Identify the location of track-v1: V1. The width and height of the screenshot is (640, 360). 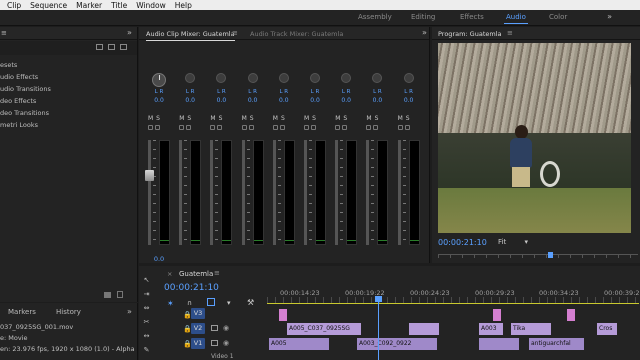
(198, 343).